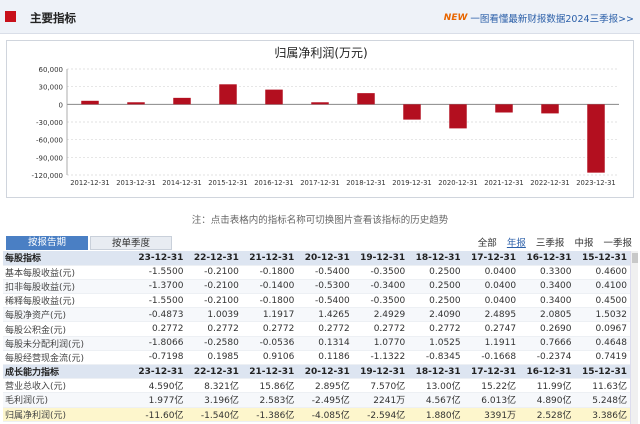 This screenshot has width=640, height=424. What do you see at coordinates (67, 358) in the screenshot?
I see `indicator-name-link: 每股经营现金流(元)` at bounding box center [67, 358].